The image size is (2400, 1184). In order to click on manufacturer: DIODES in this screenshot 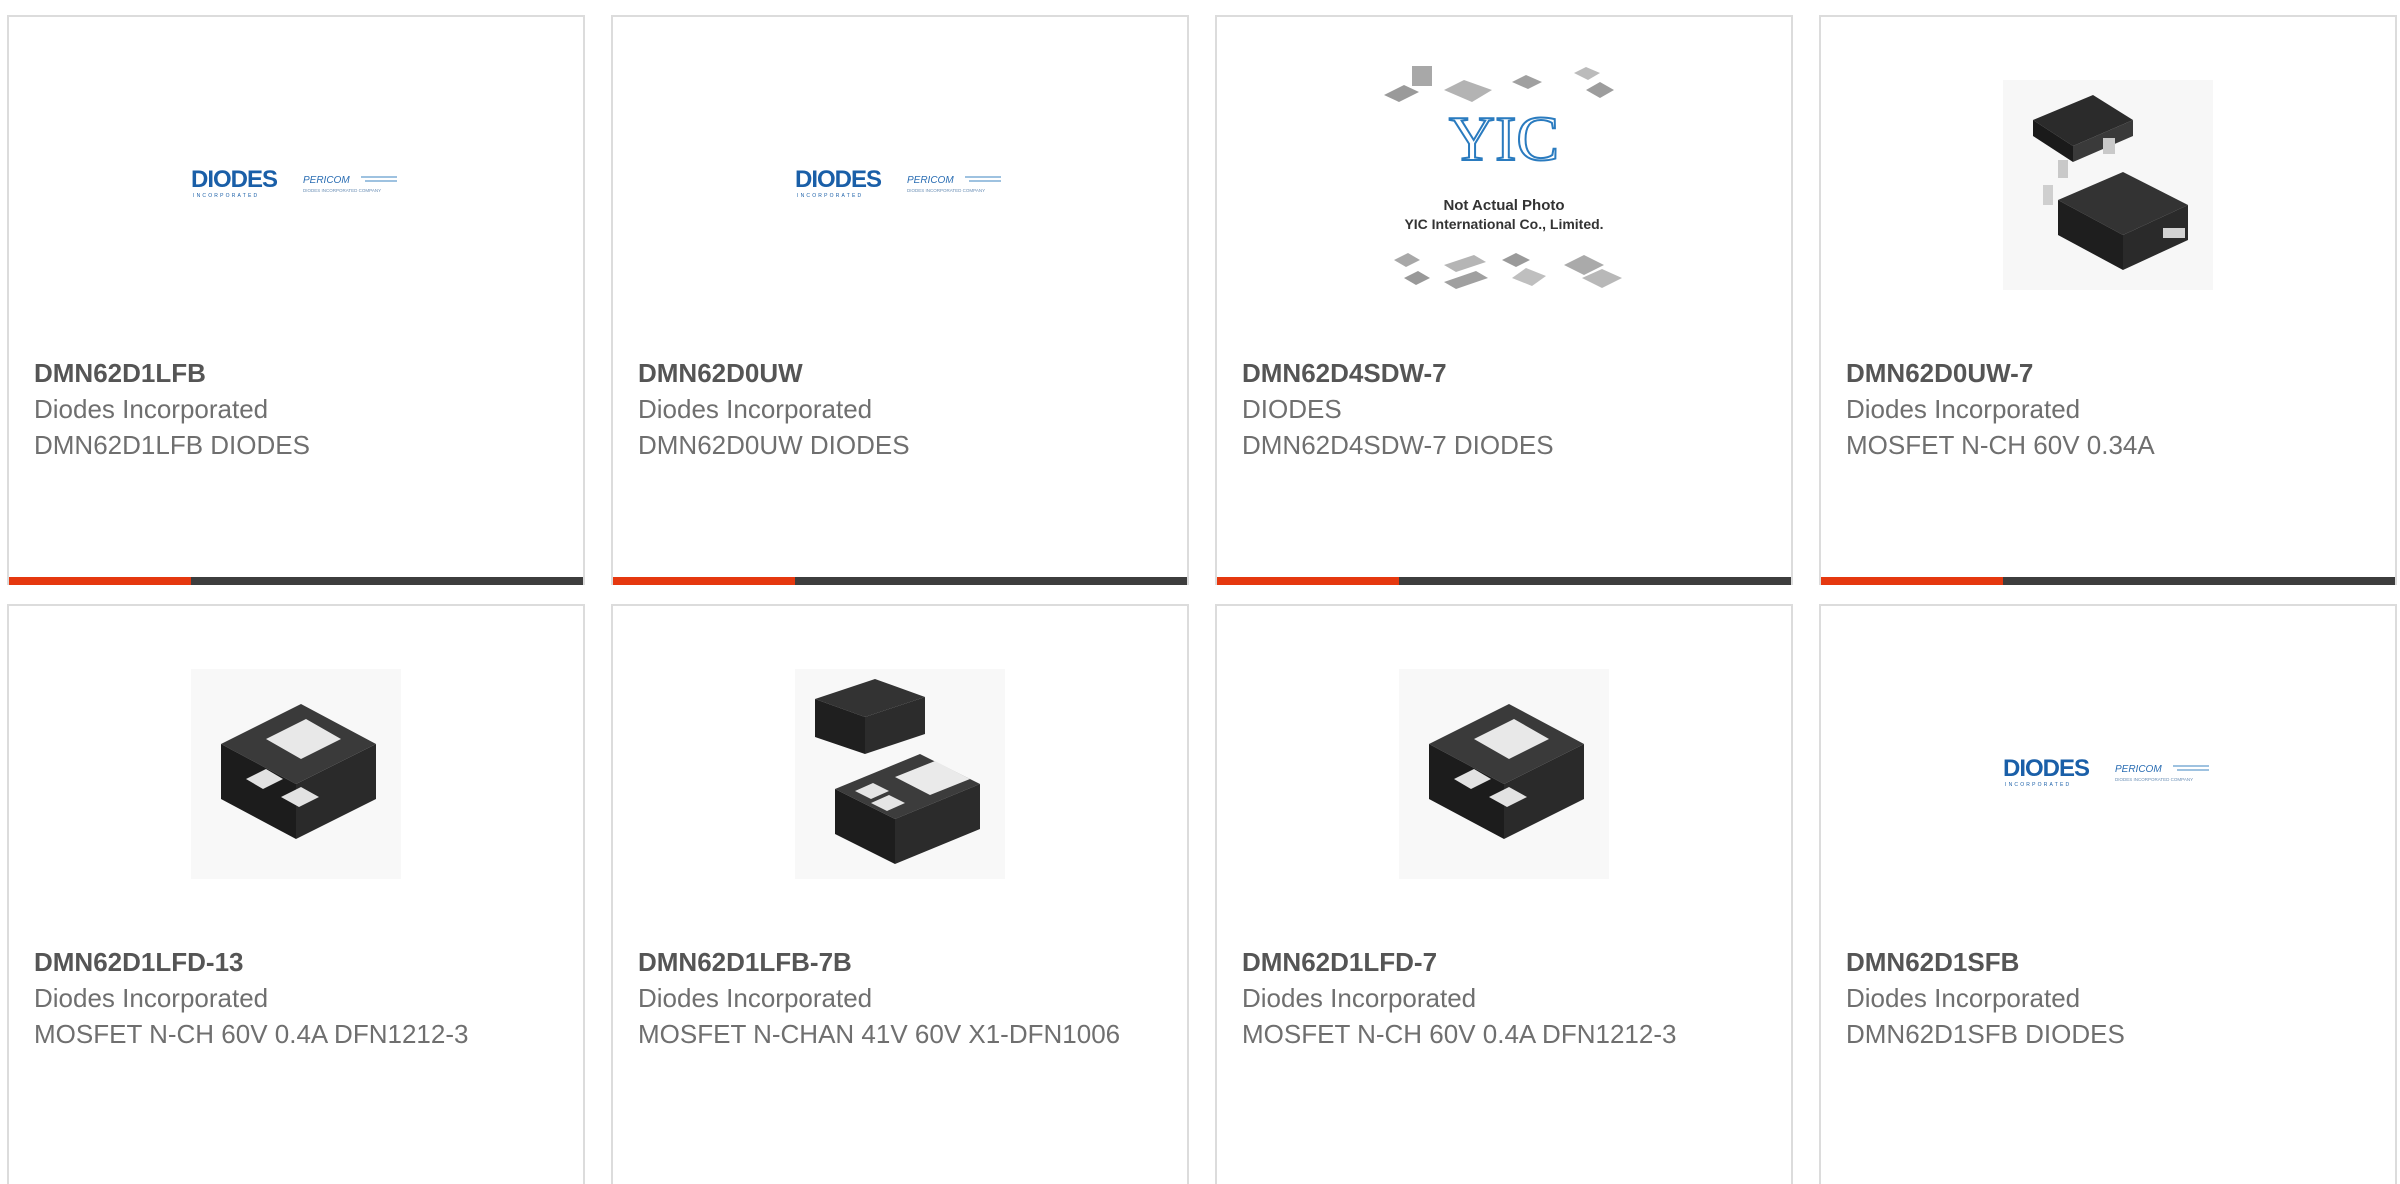, I will do `click(1292, 409)`.